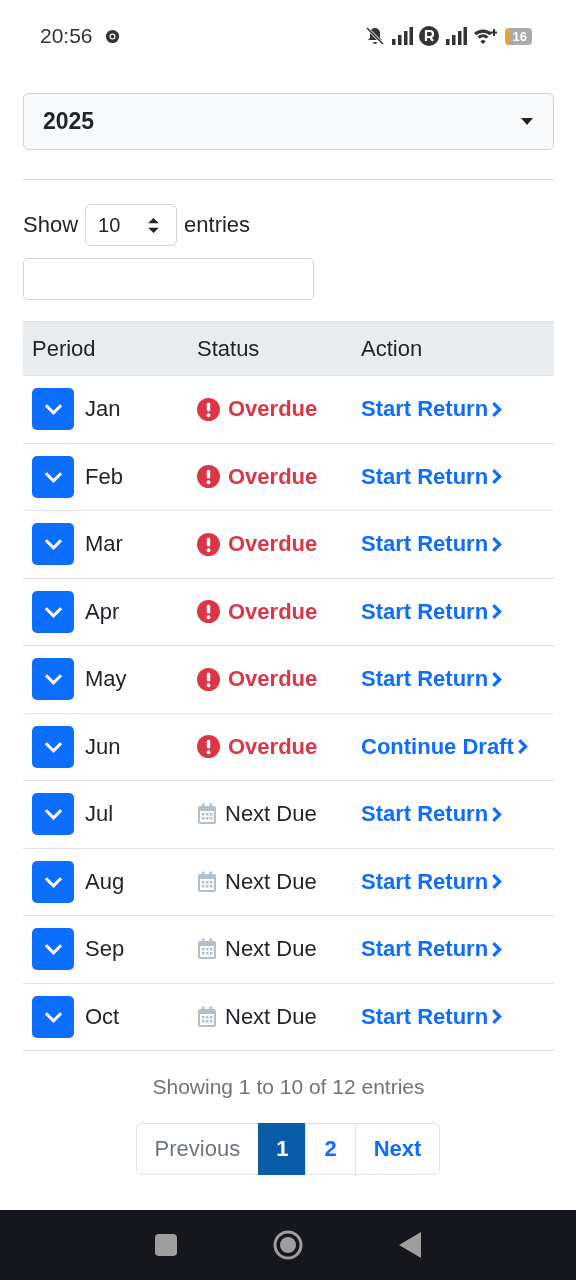 Image resolution: width=576 pixels, height=1280 pixels. Describe the element at coordinates (168, 279) in the screenshot. I see `search-field` at that location.